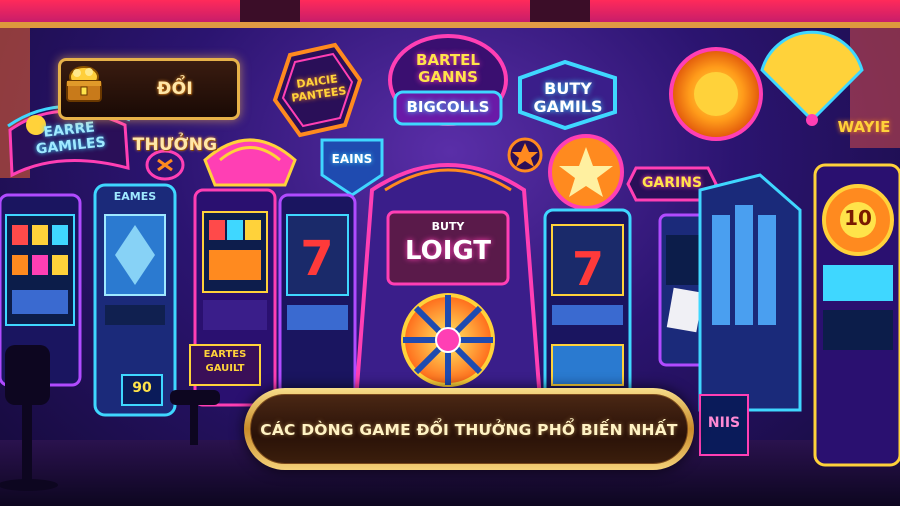  I want to click on machine-tag-text: 10, so click(858, 218).